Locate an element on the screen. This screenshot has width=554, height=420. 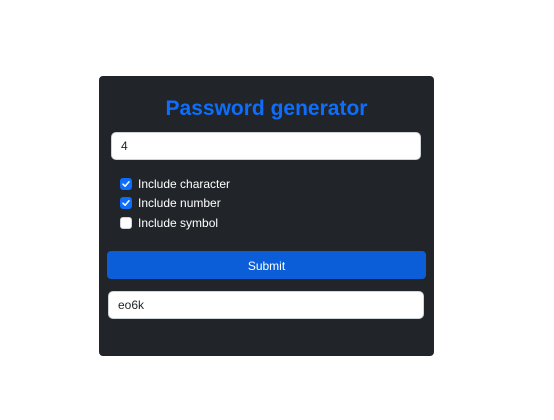
checkbox-include-symbol is located at coordinates (126, 222).